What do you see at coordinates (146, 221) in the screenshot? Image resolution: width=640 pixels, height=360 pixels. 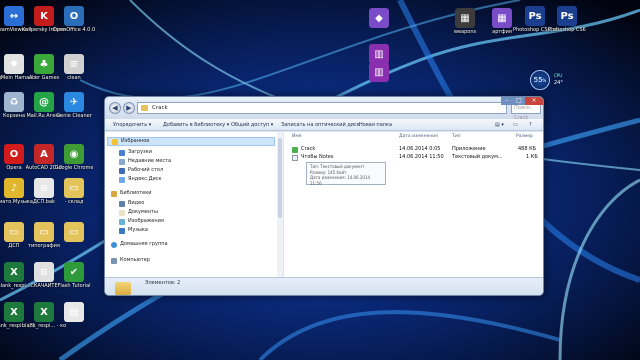 I see `nav-images-label: Изображения` at bounding box center [146, 221].